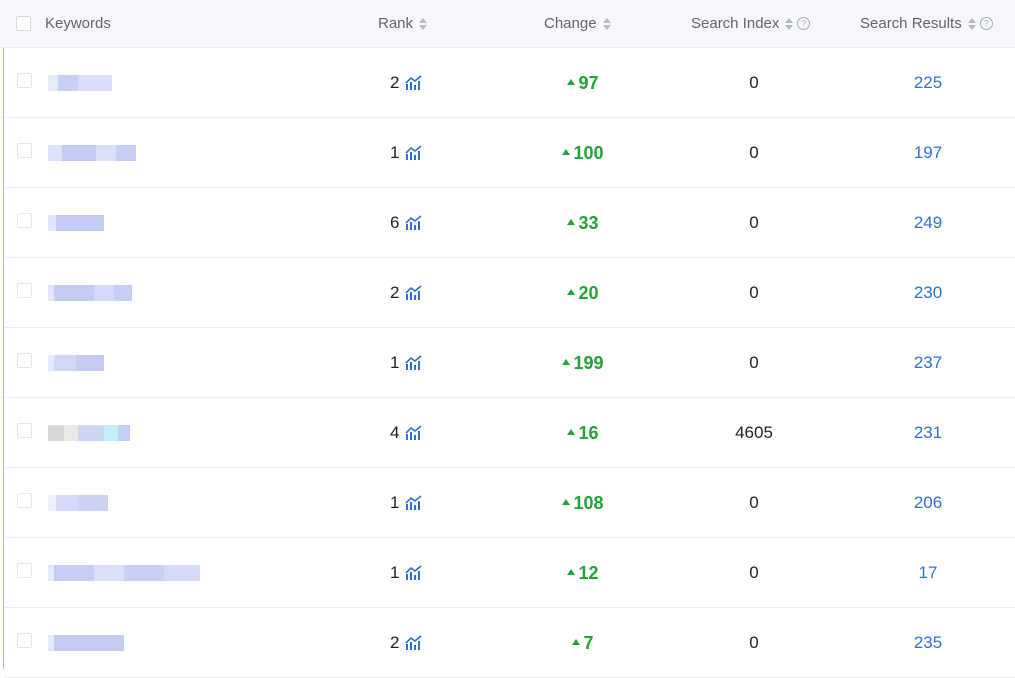 The height and width of the screenshot is (678, 1015). Describe the element at coordinates (509, 293) in the screenshot. I see `table-row: 2 20 0 230` at that location.